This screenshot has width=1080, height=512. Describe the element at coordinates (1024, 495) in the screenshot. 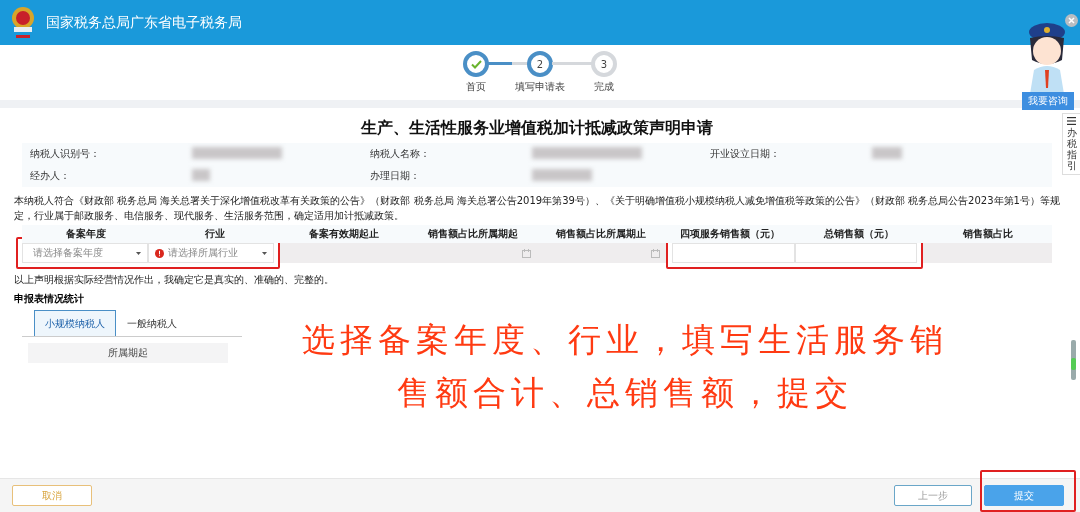

I see `submit-button: 提交` at that location.